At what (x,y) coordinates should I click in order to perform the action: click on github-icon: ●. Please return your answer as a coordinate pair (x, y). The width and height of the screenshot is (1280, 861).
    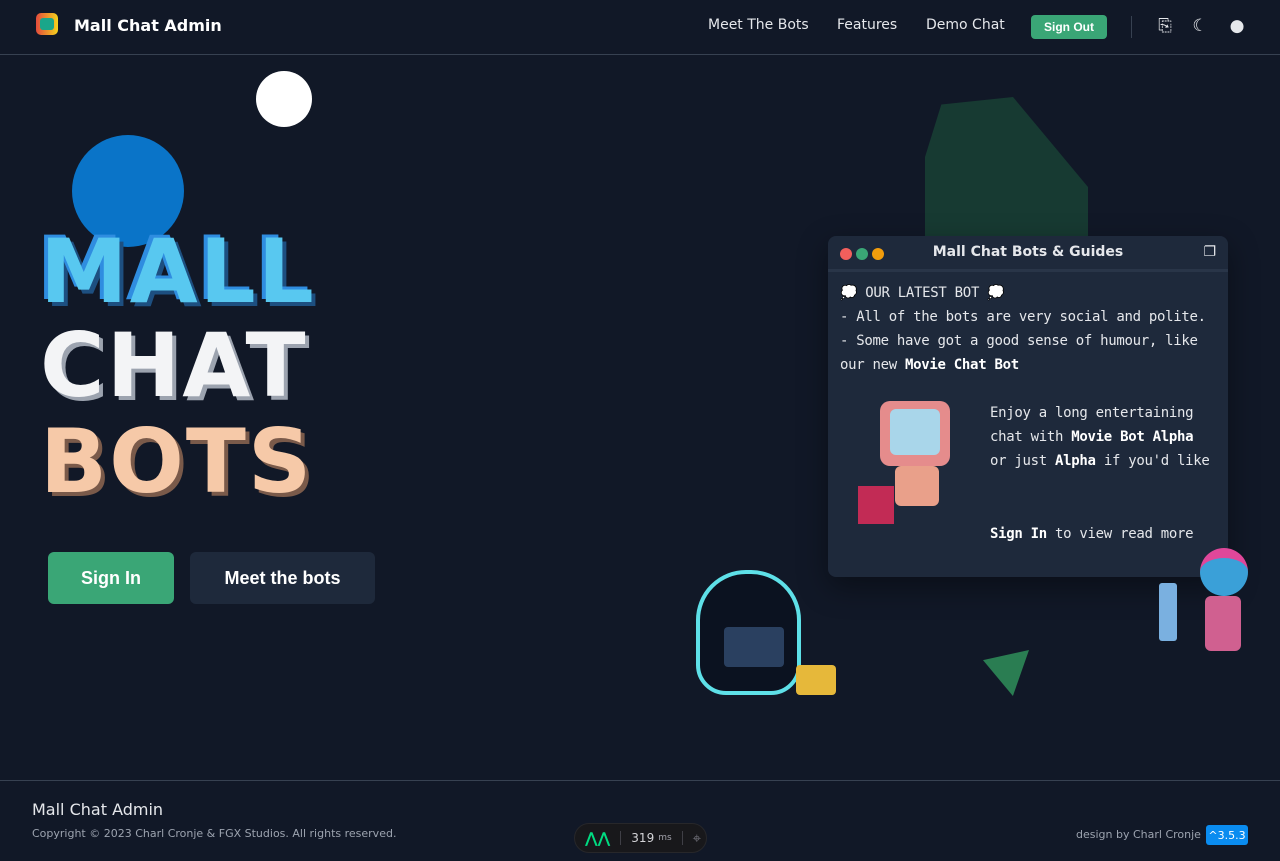
    Looking at the image, I should click on (1237, 26).